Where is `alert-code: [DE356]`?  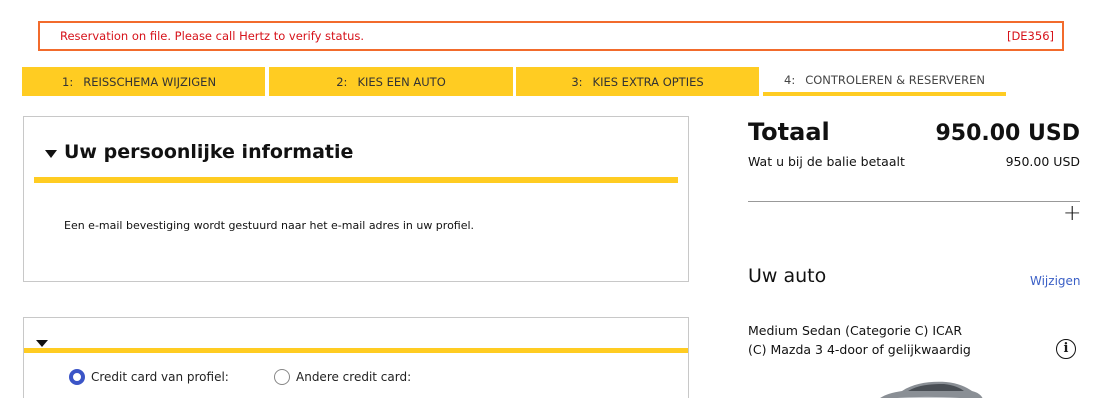 alert-code: [DE356] is located at coordinates (1030, 36).